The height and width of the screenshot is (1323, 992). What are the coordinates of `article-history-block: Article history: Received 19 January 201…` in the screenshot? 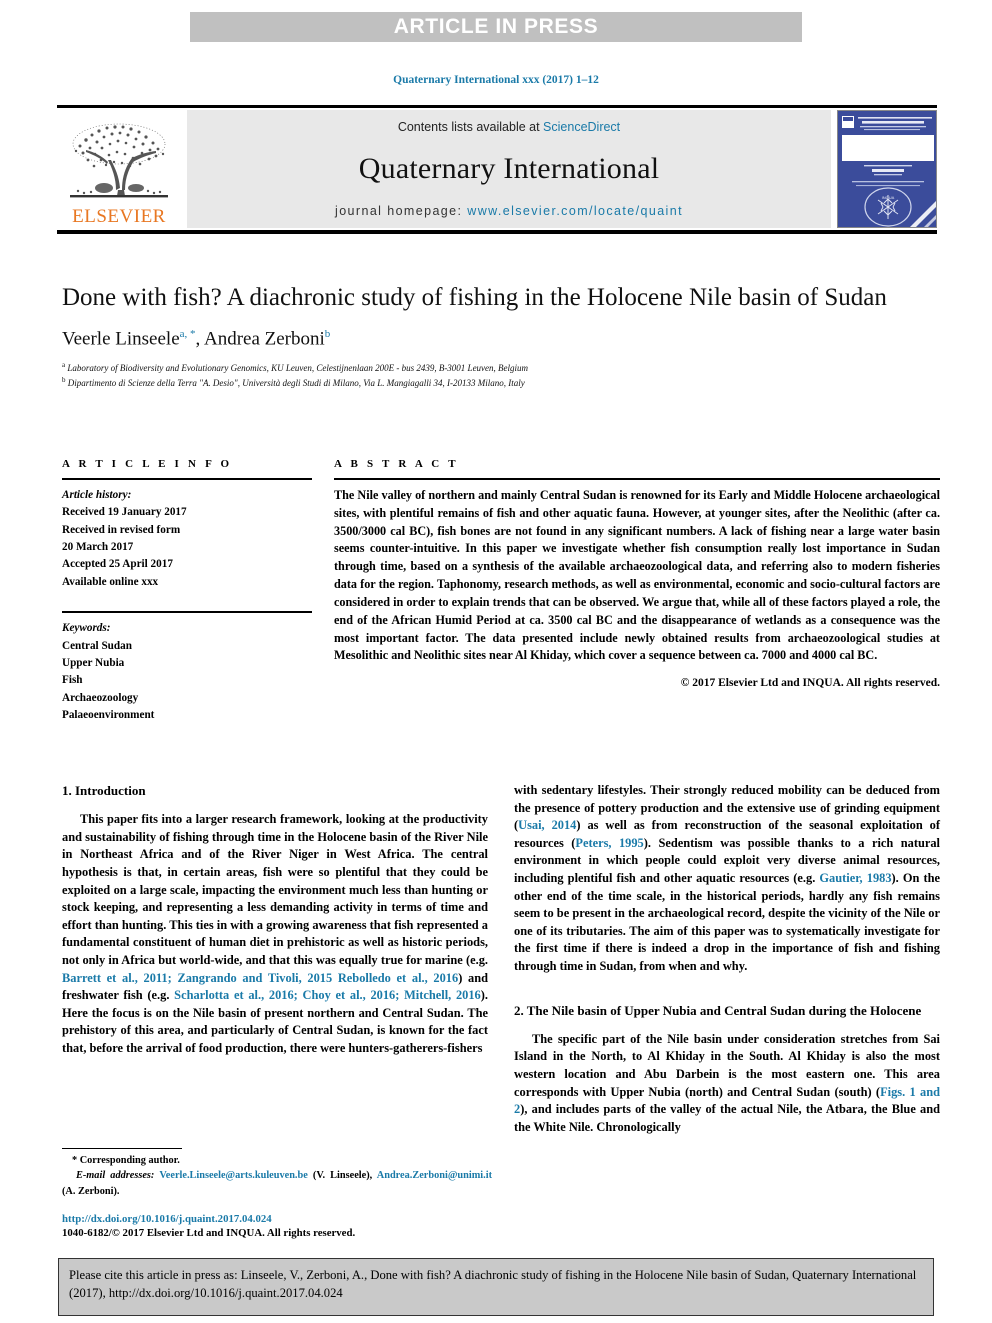 It's located at (187, 539).